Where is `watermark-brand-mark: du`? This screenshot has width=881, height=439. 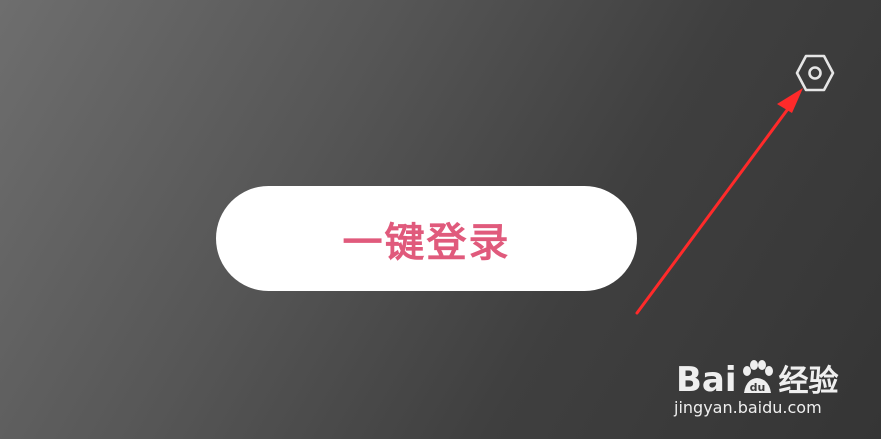
watermark-brand-mark: du is located at coordinates (757, 387).